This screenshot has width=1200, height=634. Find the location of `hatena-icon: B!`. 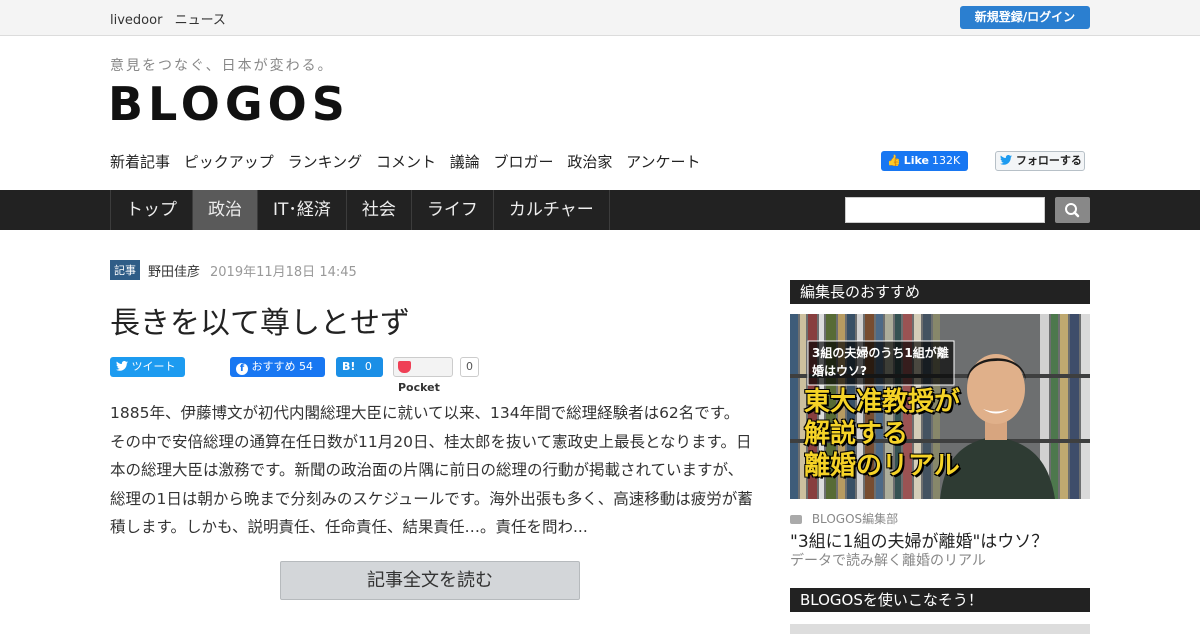

hatena-icon: B! is located at coordinates (349, 366).